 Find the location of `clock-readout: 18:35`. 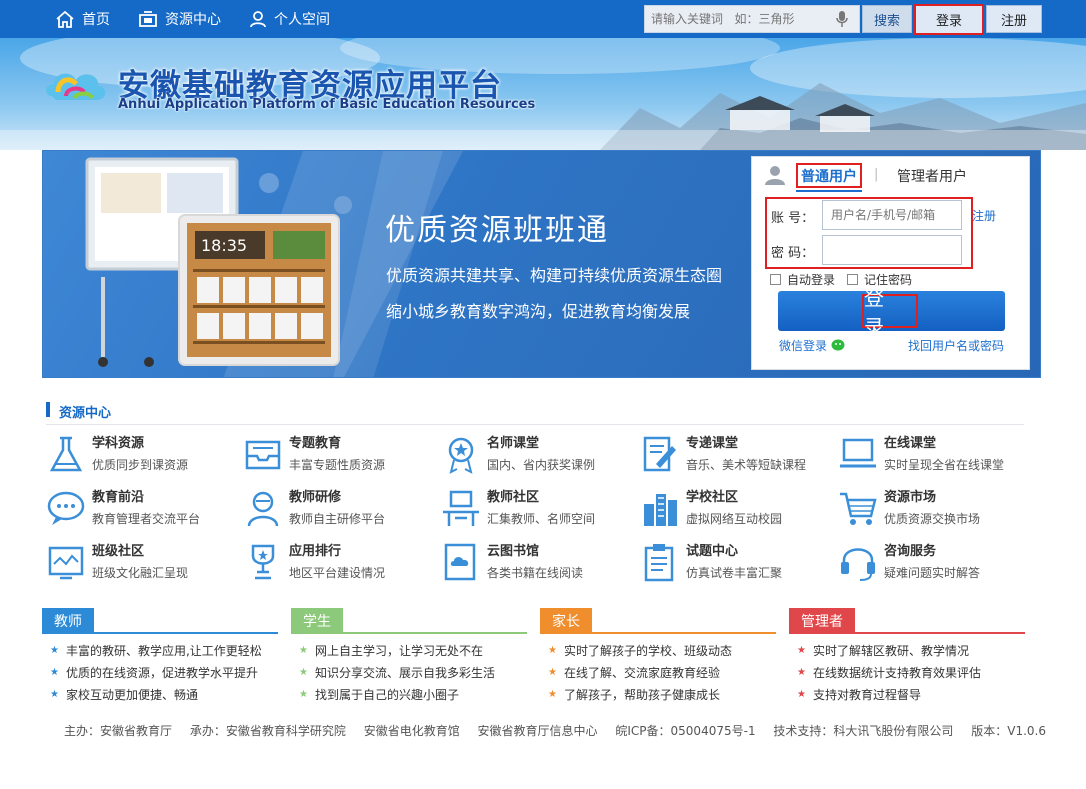

clock-readout: 18:35 is located at coordinates (224, 245).